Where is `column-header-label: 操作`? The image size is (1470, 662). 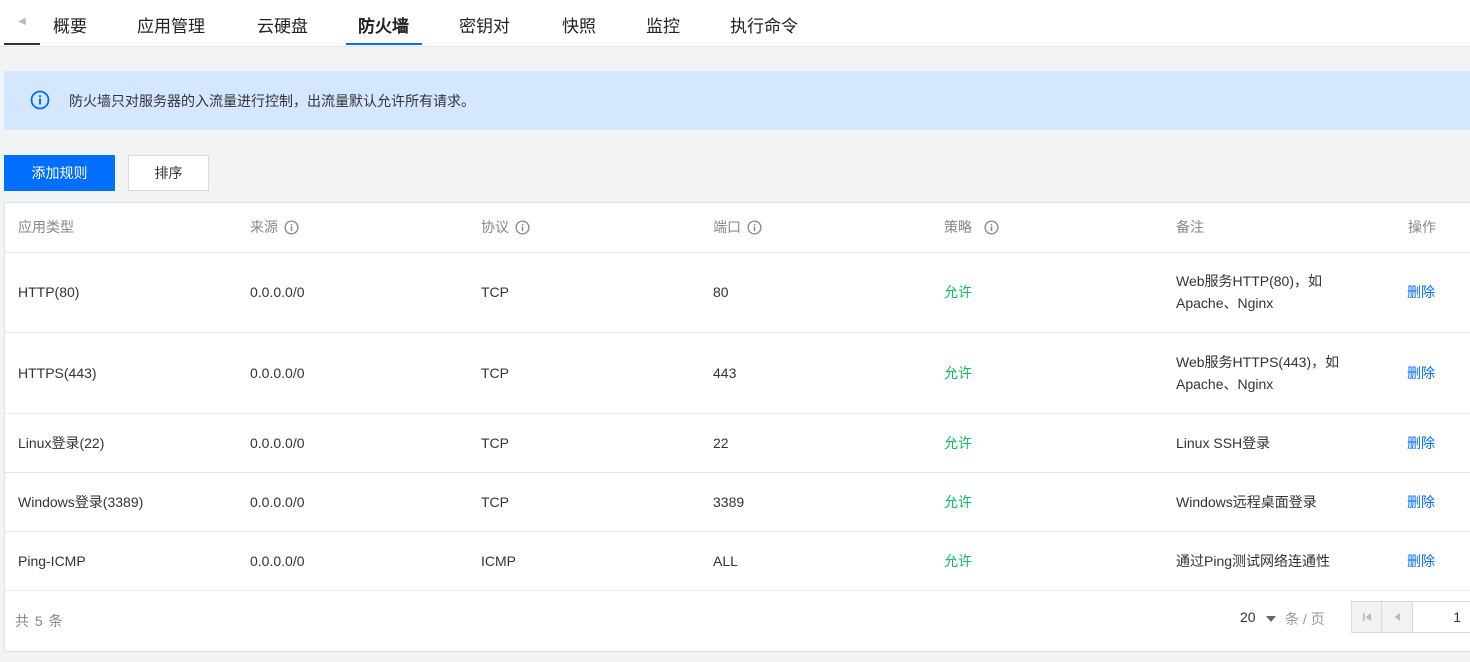
column-header-label: 操作 is located at coordinates (1422, 227).